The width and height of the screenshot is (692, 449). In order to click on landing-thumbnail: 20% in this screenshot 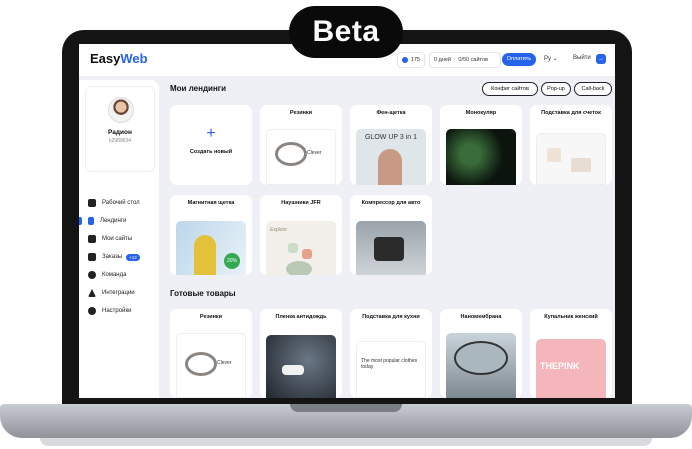, I will do `click(211, 248)`.